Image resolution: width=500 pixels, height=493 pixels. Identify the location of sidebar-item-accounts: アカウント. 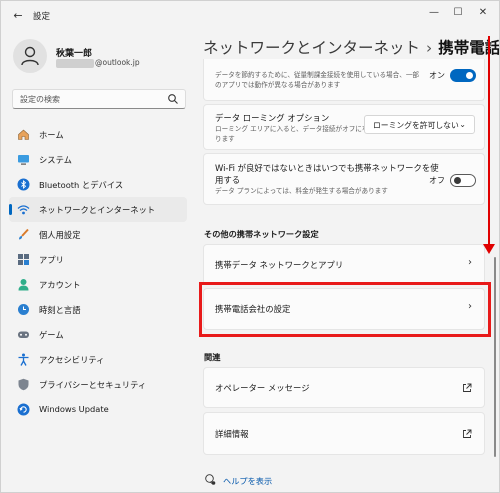
(98, 284).